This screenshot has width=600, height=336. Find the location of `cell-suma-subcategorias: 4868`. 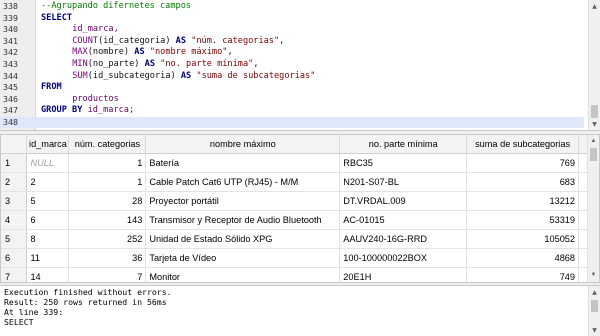

cell-suma-subcategorias: 4868 is located at coordinates (523, 258).